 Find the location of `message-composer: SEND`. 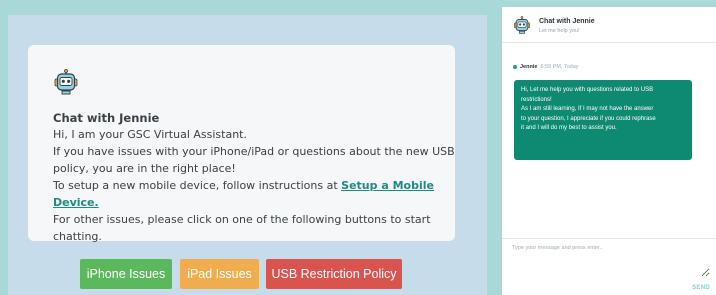

message-composer: SEND is located at coordinates (609, 266).